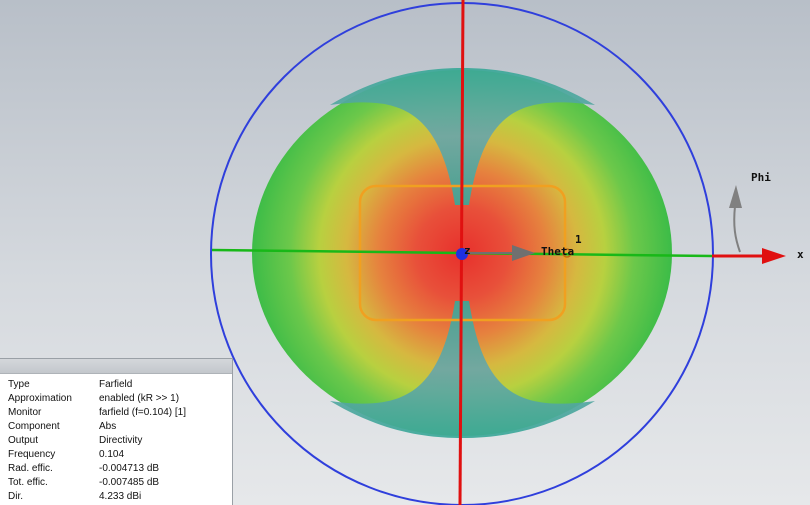  Describe the element at coordinates (93, 427) in the screenshot. I see `property-row: Component Abs` at that location.